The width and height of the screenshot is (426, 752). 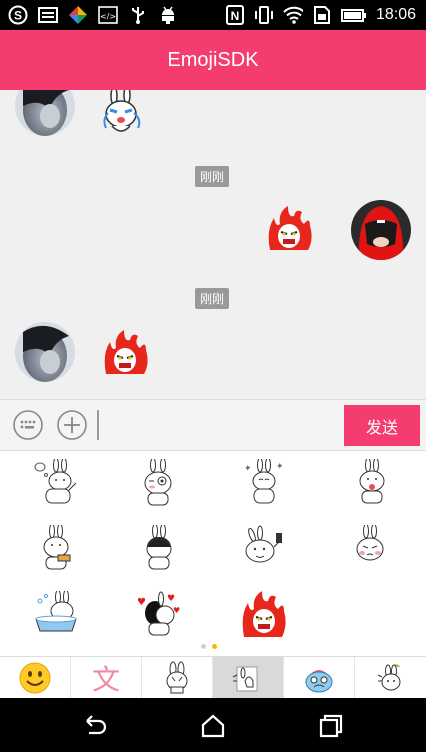 I want to click on sticker-rabbit-wink, so click(x=159, y=482).